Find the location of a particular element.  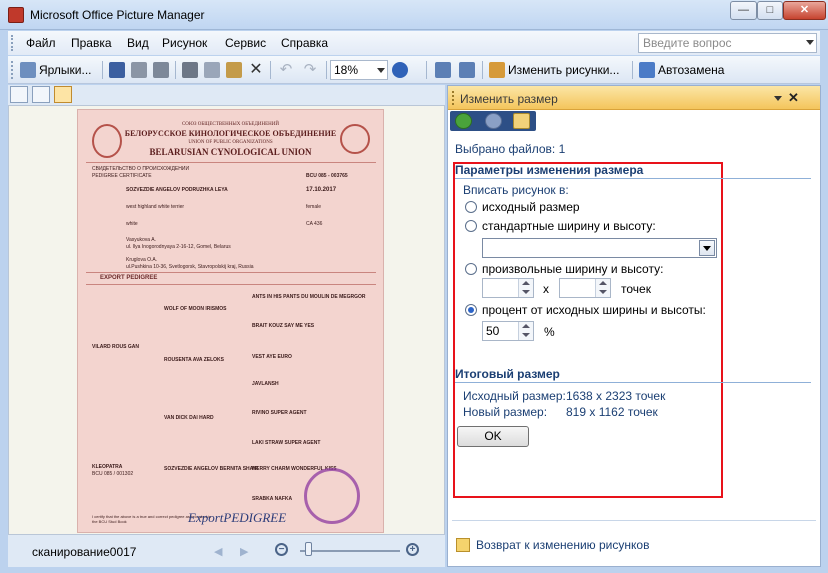

back-to-edit-label: Возврат к изменению рисунков is located at coordinates (563, 545).